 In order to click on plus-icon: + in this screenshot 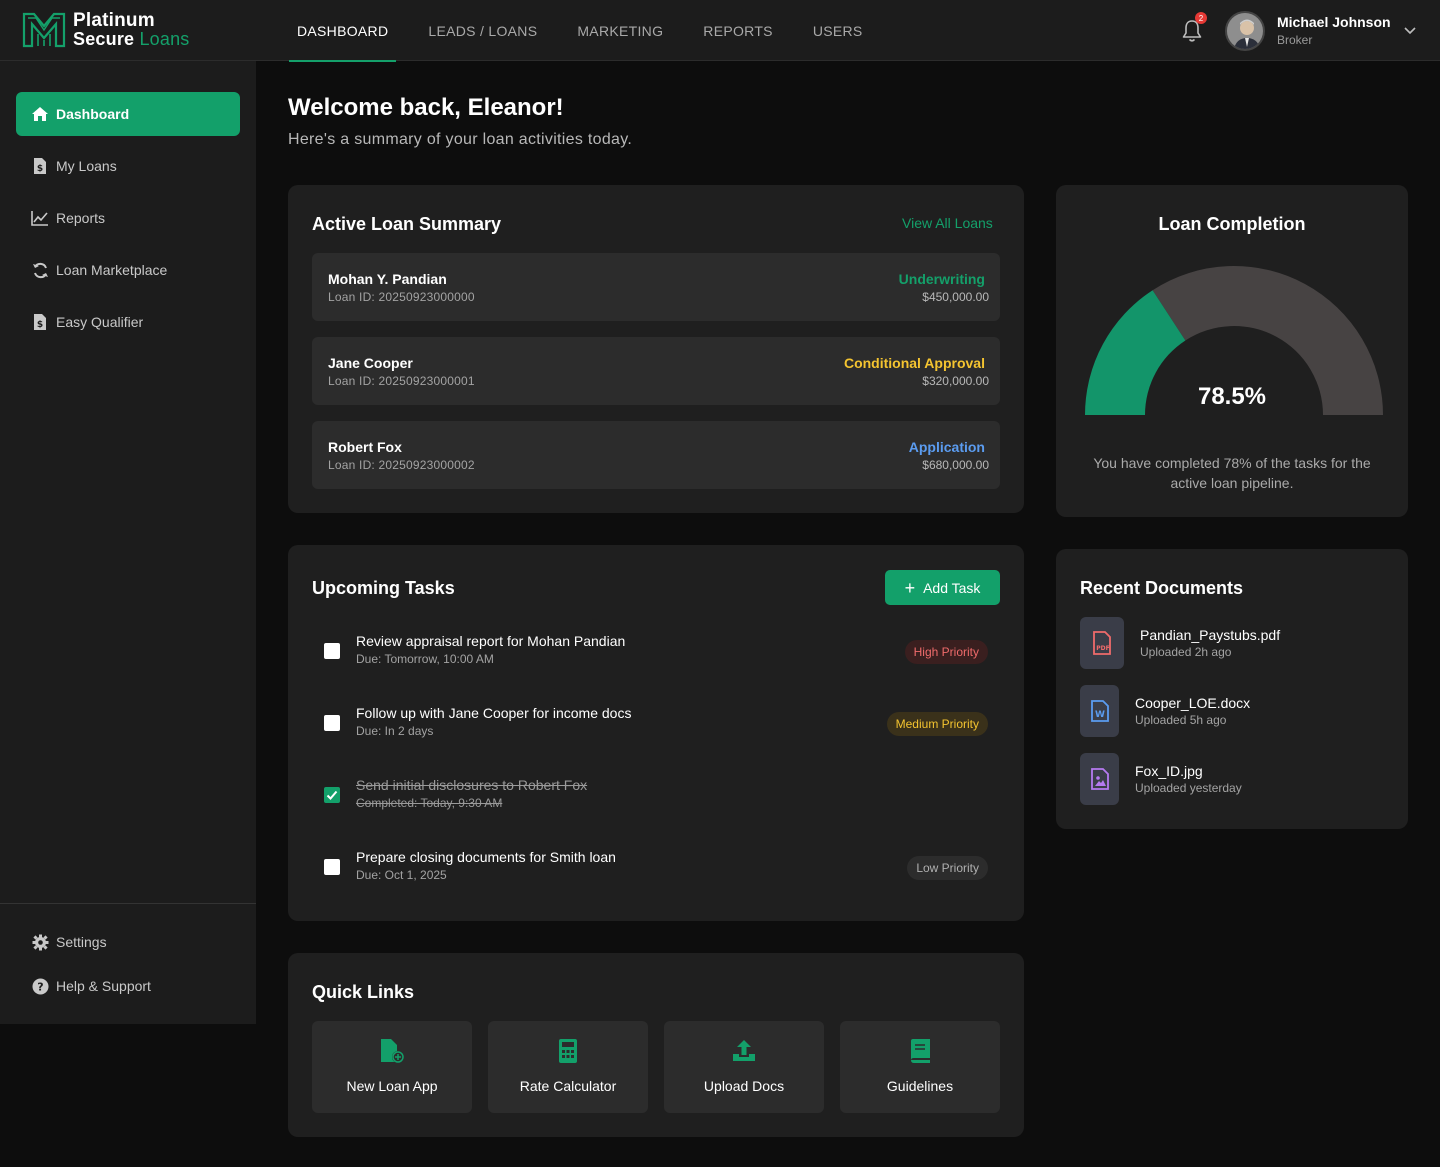, I will do `click(910, 587)`.